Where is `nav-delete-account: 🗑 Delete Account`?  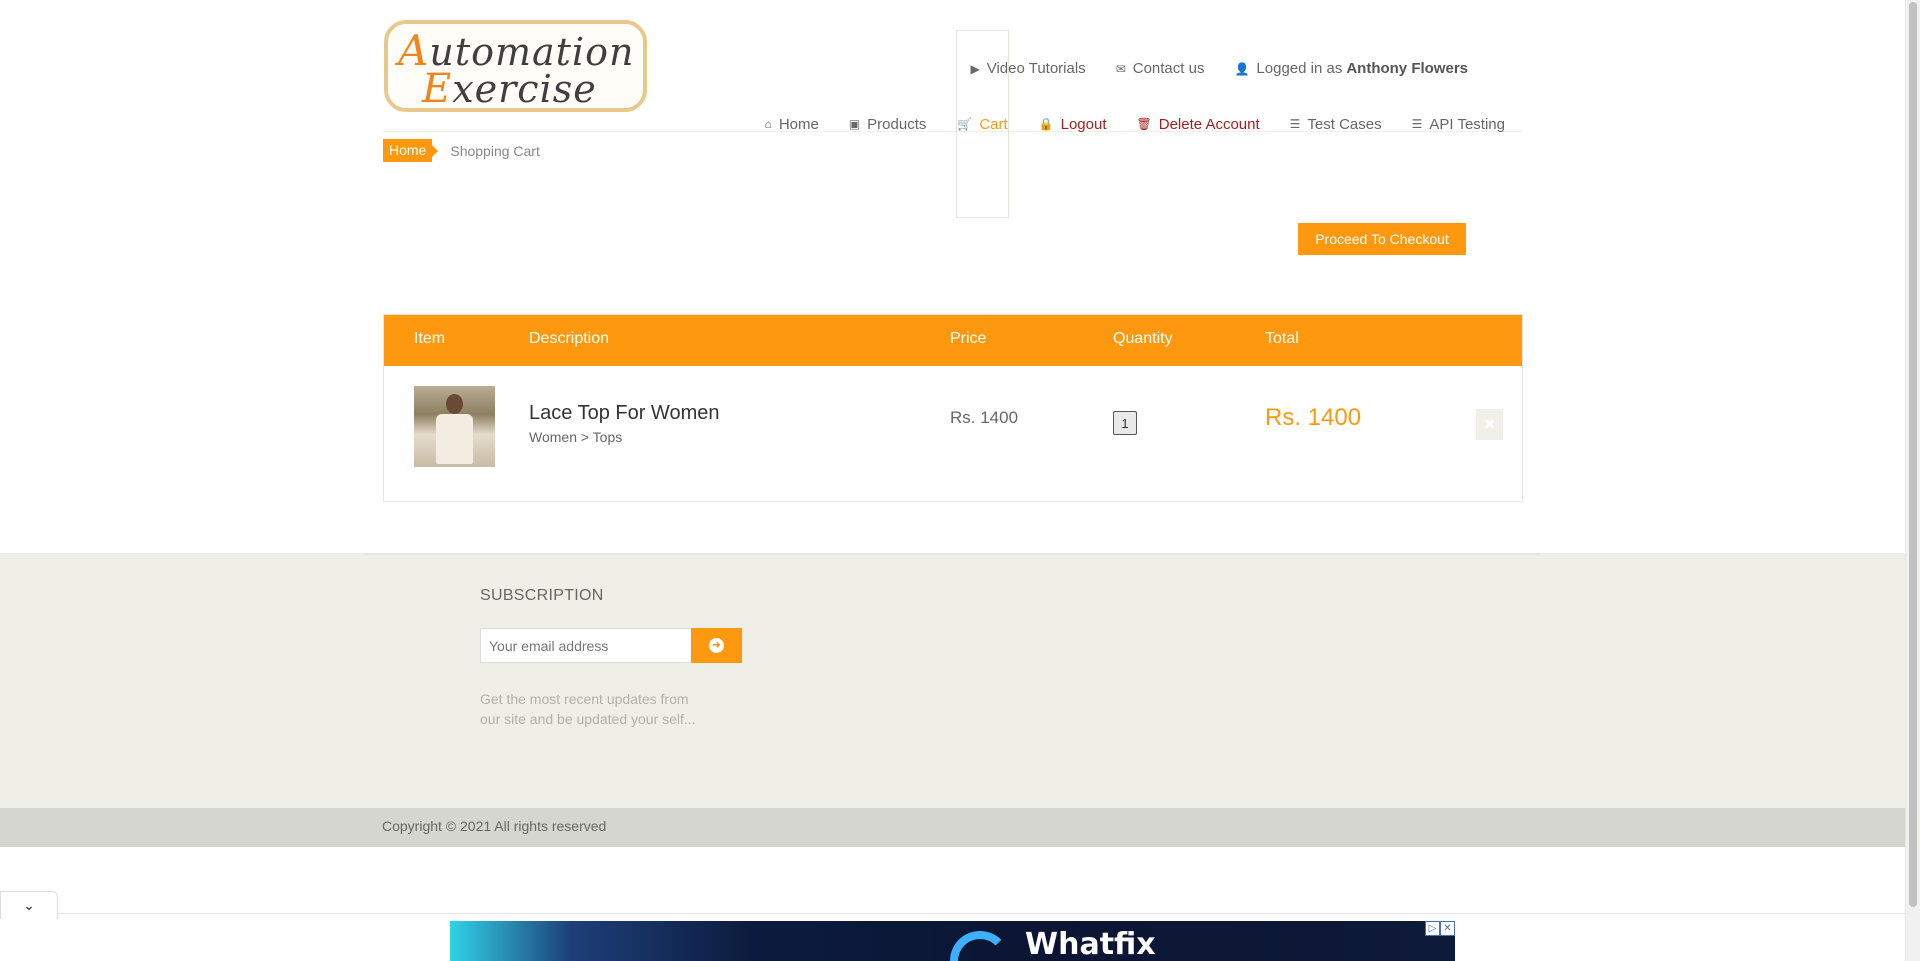 nav-delete-account: 🗑 Delete Account is located at coordinates (1198, 124).